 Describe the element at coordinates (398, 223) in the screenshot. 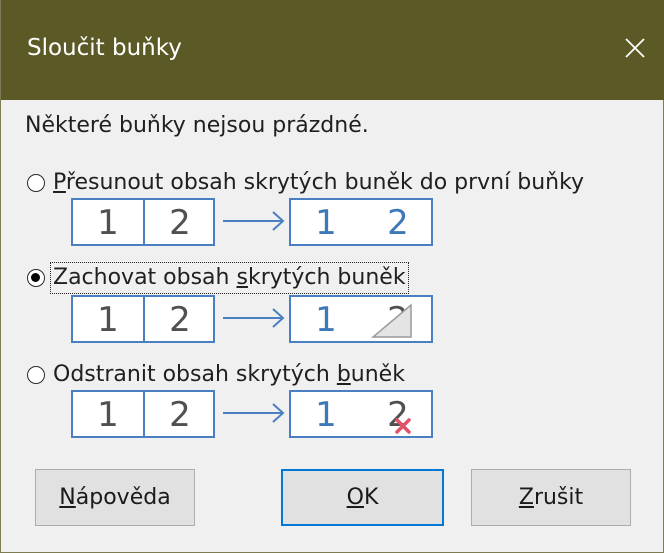

I see `result-cell-2: 2` at that location.